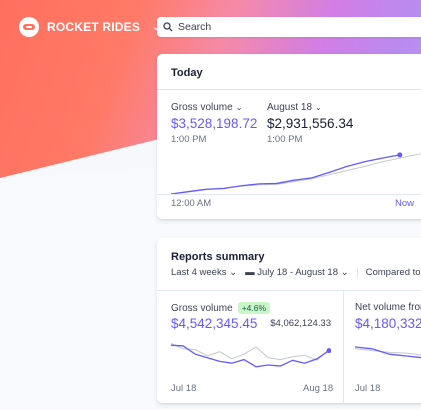  What do you see at coordinates (191, 203) in the screenshot?
I see `chart-start-label: 12:00 AM` at bounding box center [191, 203].